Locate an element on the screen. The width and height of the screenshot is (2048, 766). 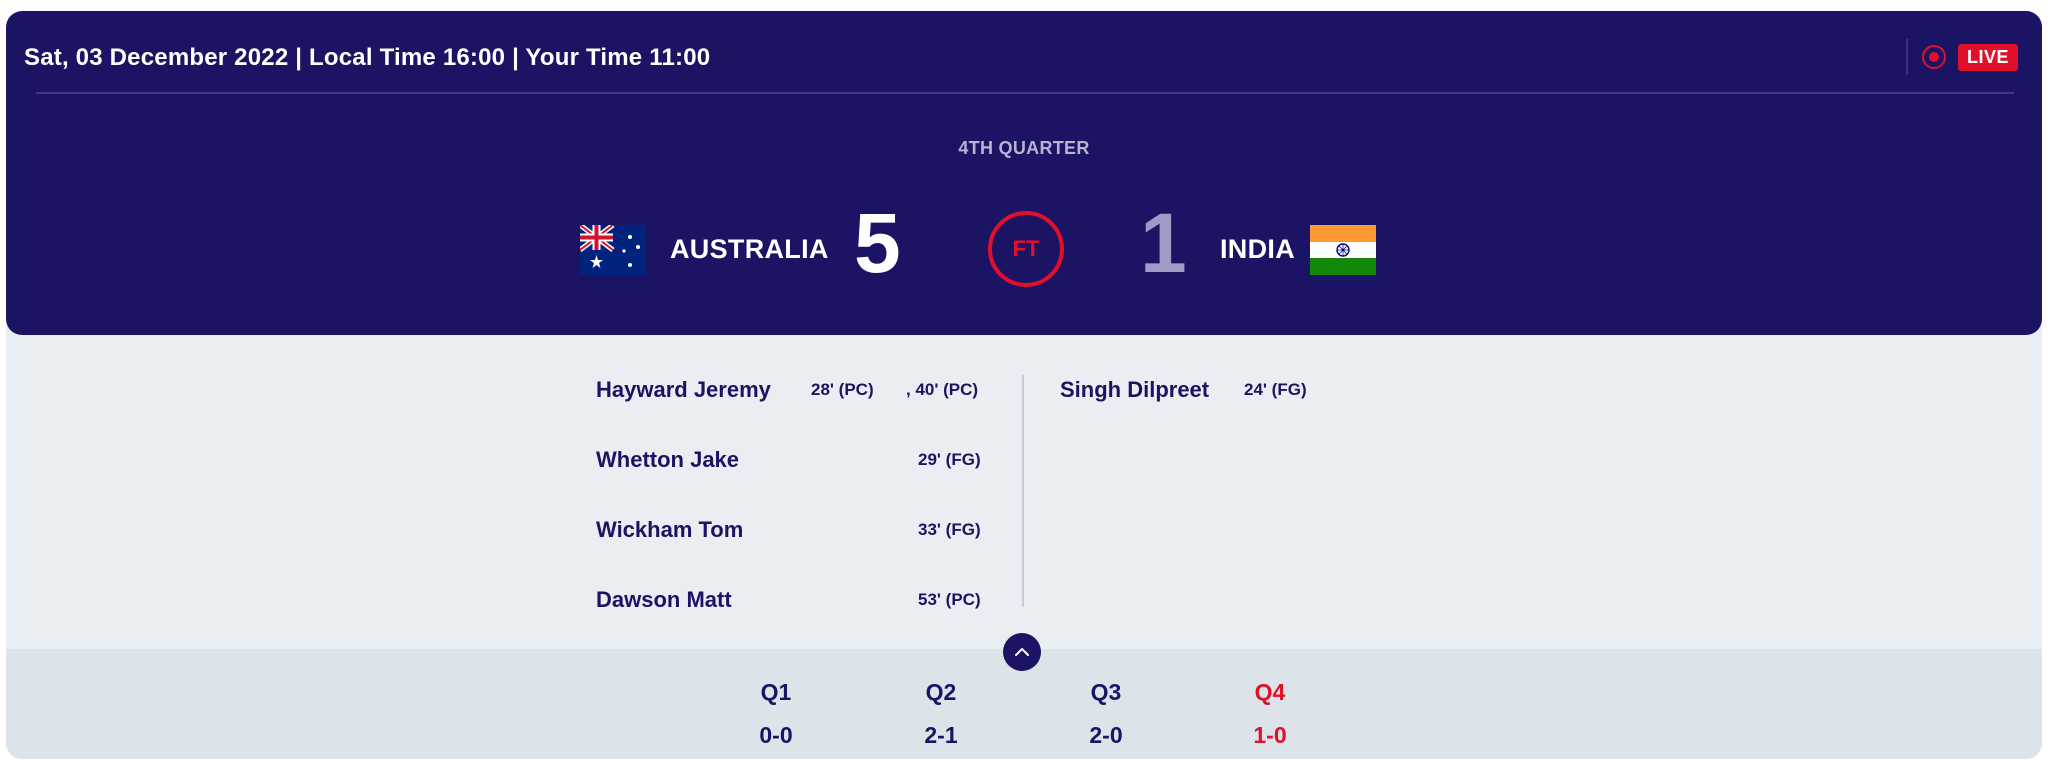
quarter-score: 1-0 is located at coordinates (1270, 735).